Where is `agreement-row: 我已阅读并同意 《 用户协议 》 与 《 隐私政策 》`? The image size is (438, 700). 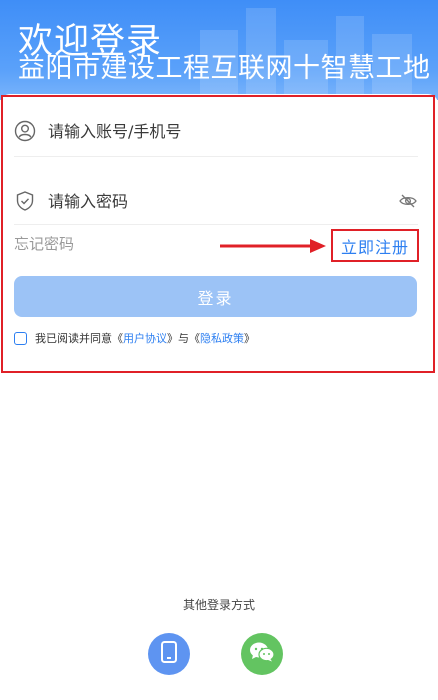
agreement-row: 我已阅读并同意 《 用户协议 》 与 《 隐私政策 》 is located at coordinates (134, 338).